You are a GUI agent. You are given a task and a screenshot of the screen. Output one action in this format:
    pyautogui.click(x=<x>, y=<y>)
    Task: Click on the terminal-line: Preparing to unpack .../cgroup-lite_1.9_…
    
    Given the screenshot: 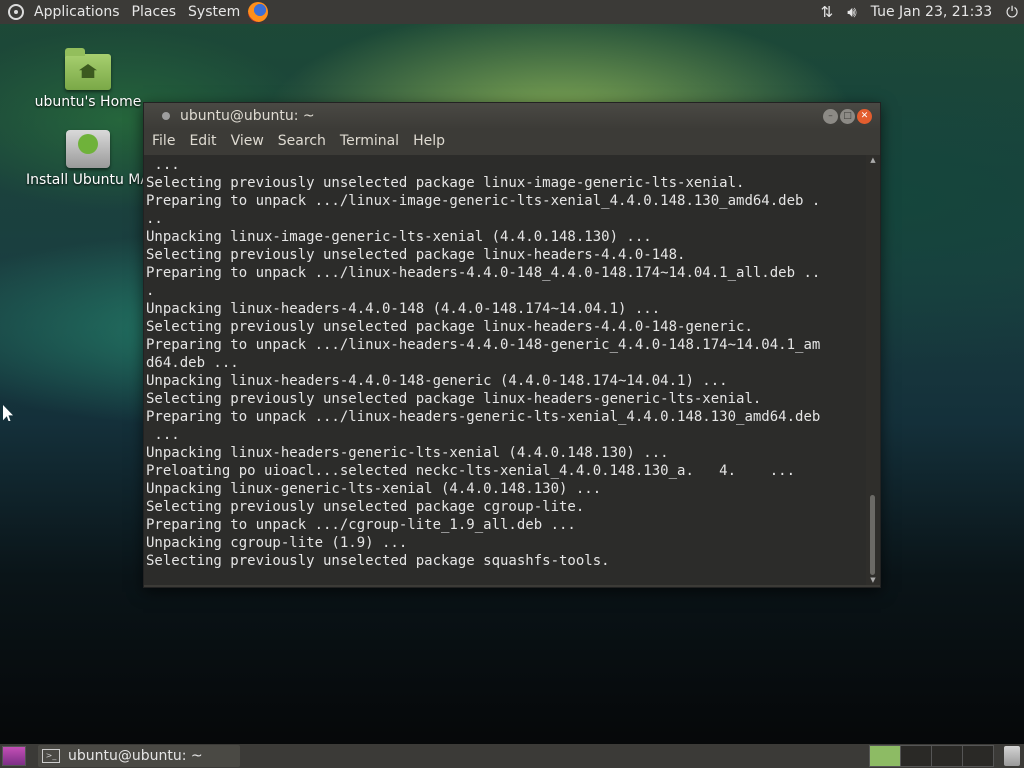 What is the action you would take?
    pyautogui.click(x=361, y=525)
    